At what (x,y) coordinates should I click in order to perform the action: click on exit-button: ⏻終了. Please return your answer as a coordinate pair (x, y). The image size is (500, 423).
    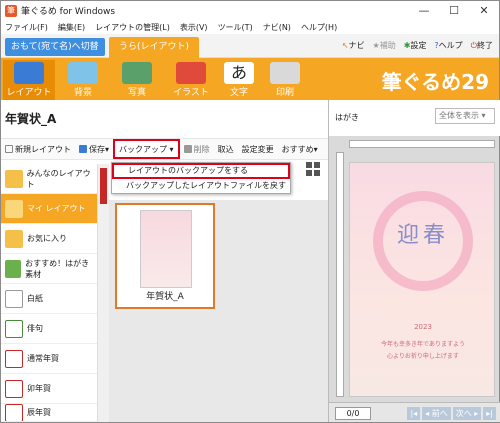
    Looking at the image, I should click on (482, 45).